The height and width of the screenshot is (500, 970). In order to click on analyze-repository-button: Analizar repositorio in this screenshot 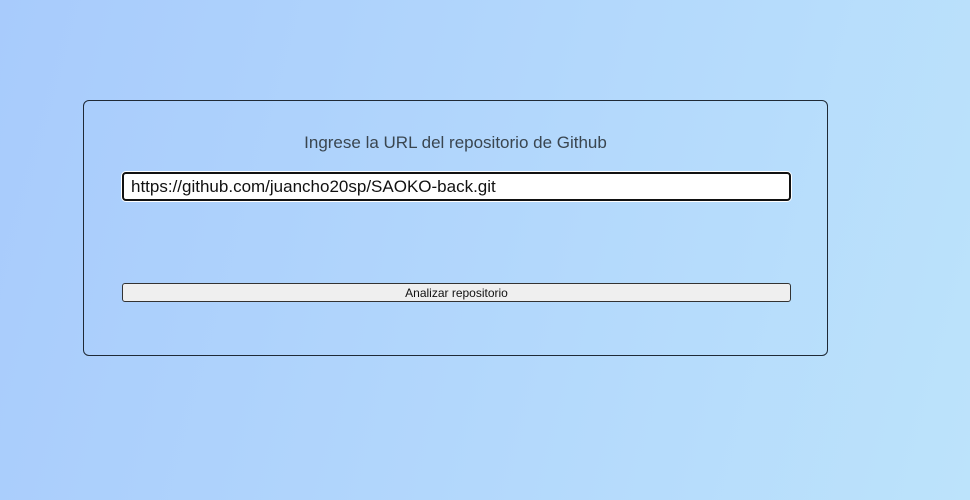, I will do `click(456, 292)`.